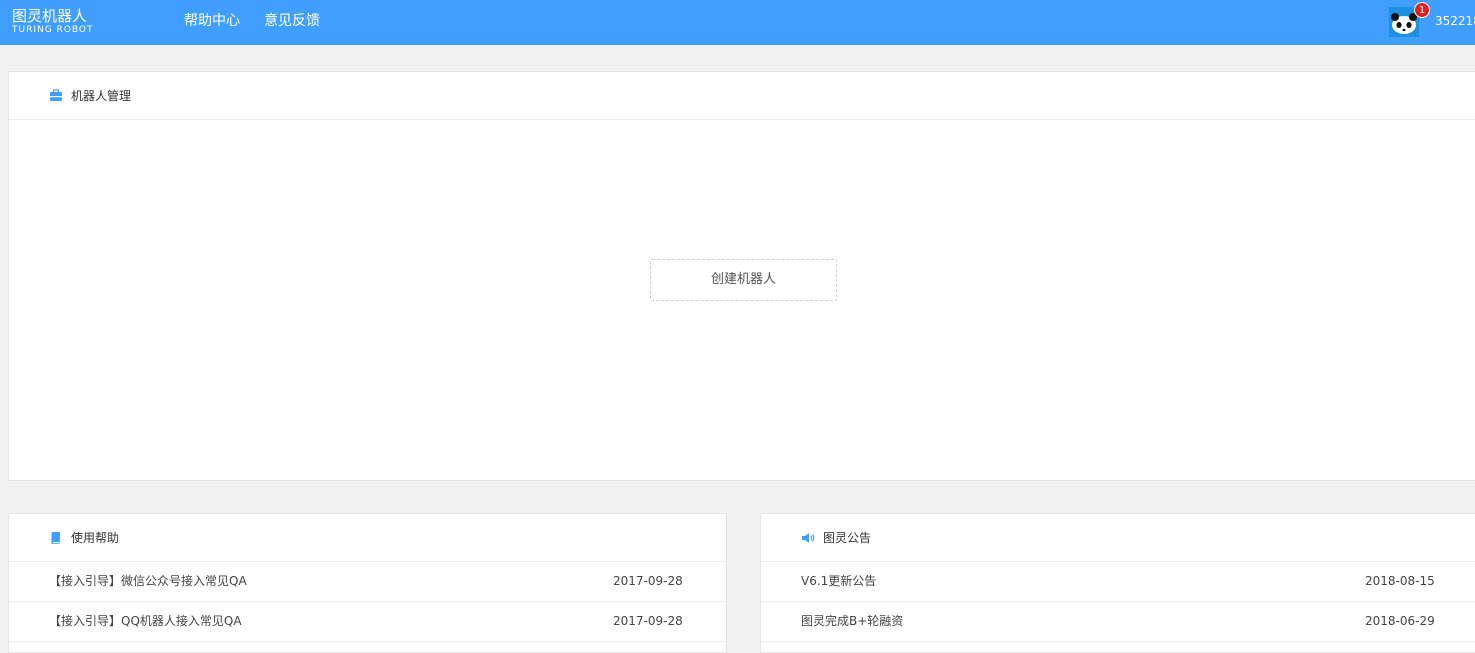  Describe the element at coordinates (847, 538) in the screenshot. I see `notice-panel-title: 图灵公告` at that location.